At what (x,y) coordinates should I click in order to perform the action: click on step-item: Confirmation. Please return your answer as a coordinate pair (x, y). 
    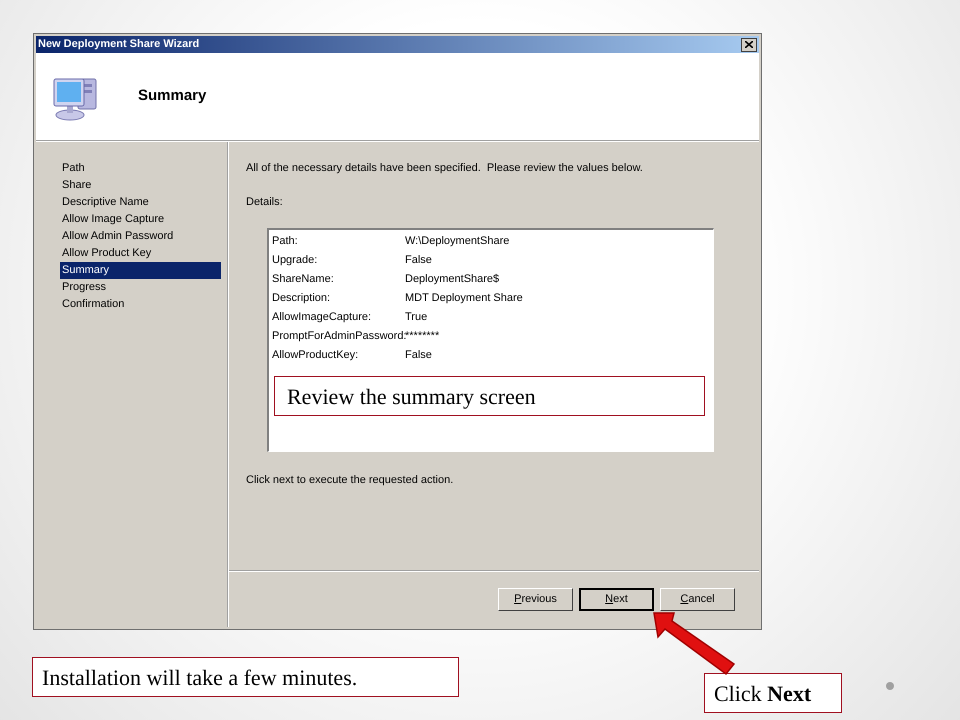
    Looking at the image, I should click on (140, 304).